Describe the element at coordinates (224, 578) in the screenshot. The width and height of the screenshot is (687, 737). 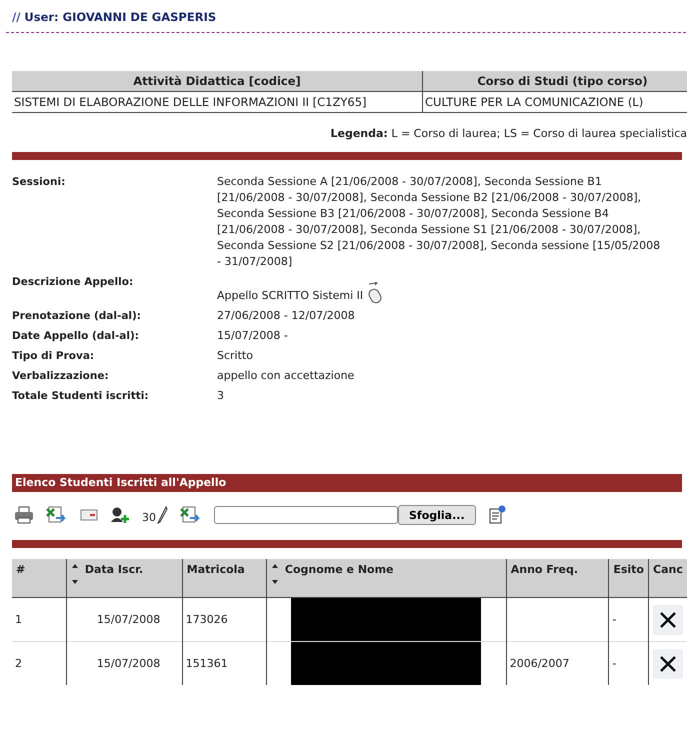
I see `column-header: Matricola` at that location.